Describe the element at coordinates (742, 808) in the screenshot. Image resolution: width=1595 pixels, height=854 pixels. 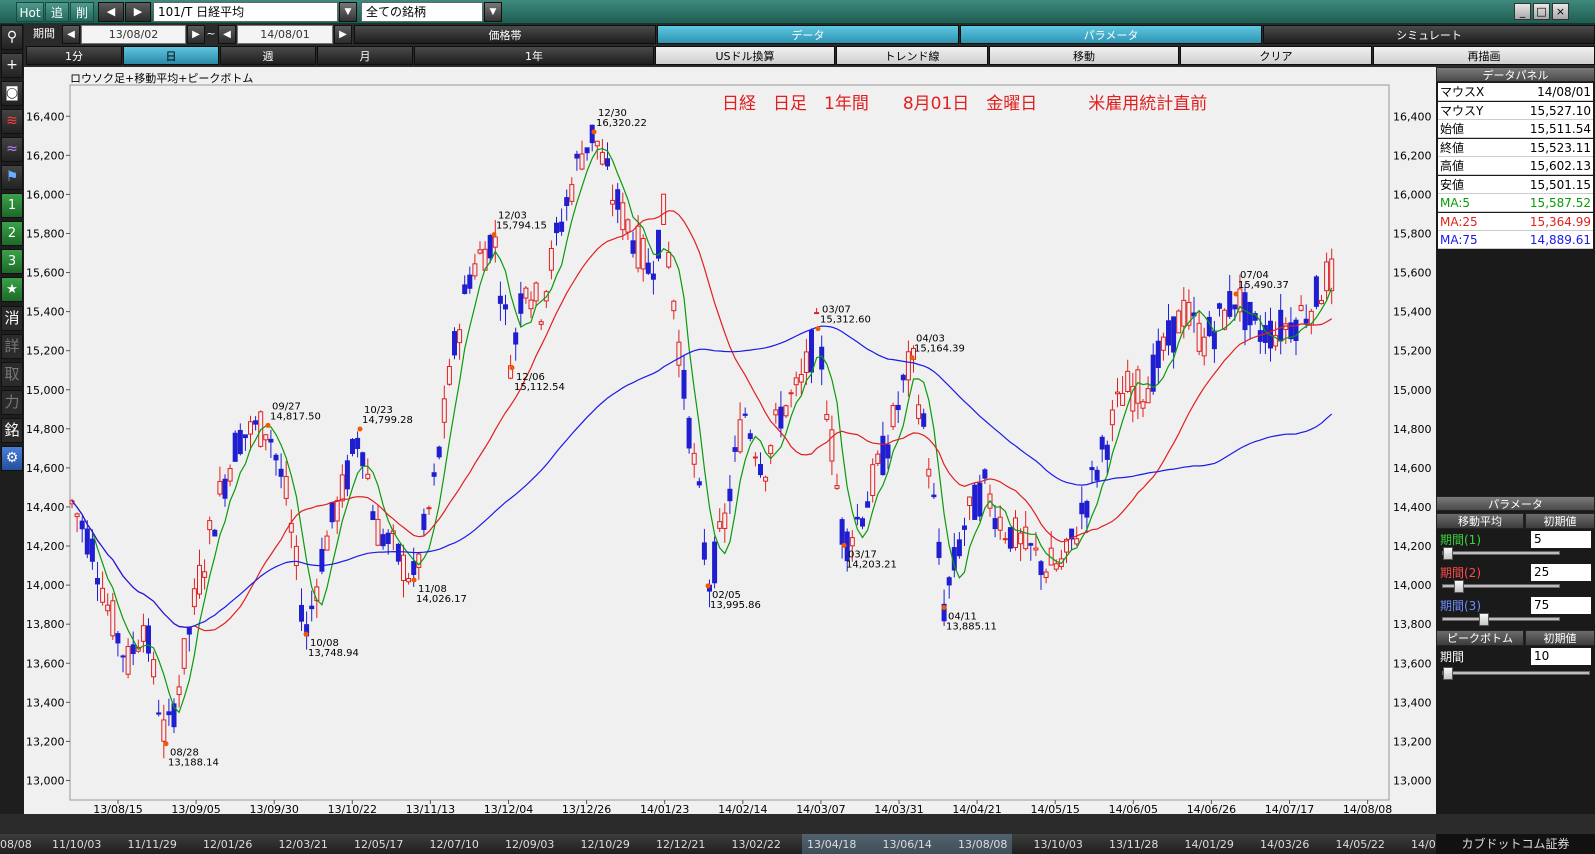
I see `x-tick-label: 14/02/14` at that location.